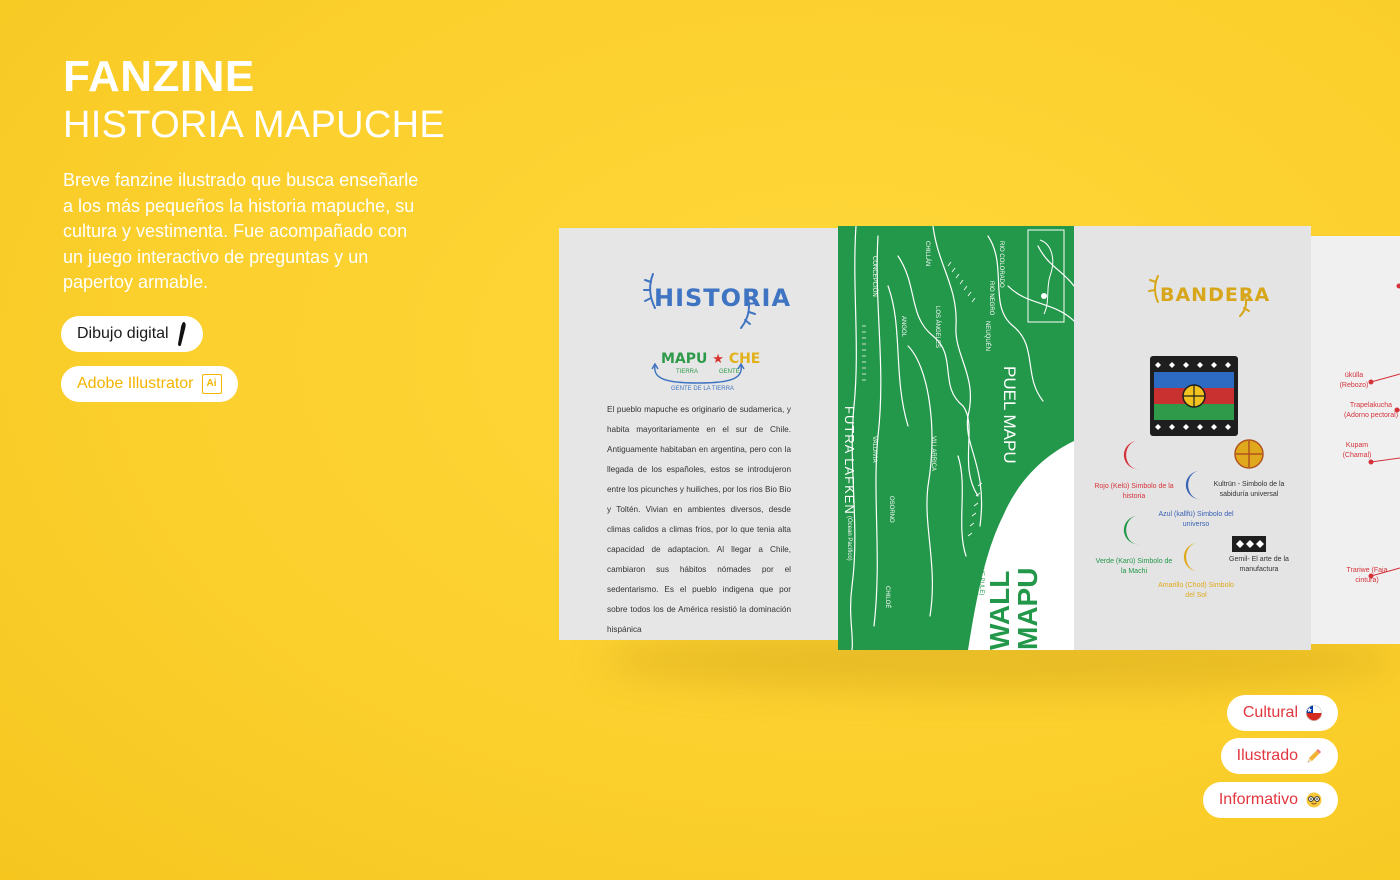 Image resolution: width=1400 pixels, height=880 pixels. Describe the element at coordinates (135, 383) in the screenshot. I see `tool-label: Adobe Illustrator` at that location.